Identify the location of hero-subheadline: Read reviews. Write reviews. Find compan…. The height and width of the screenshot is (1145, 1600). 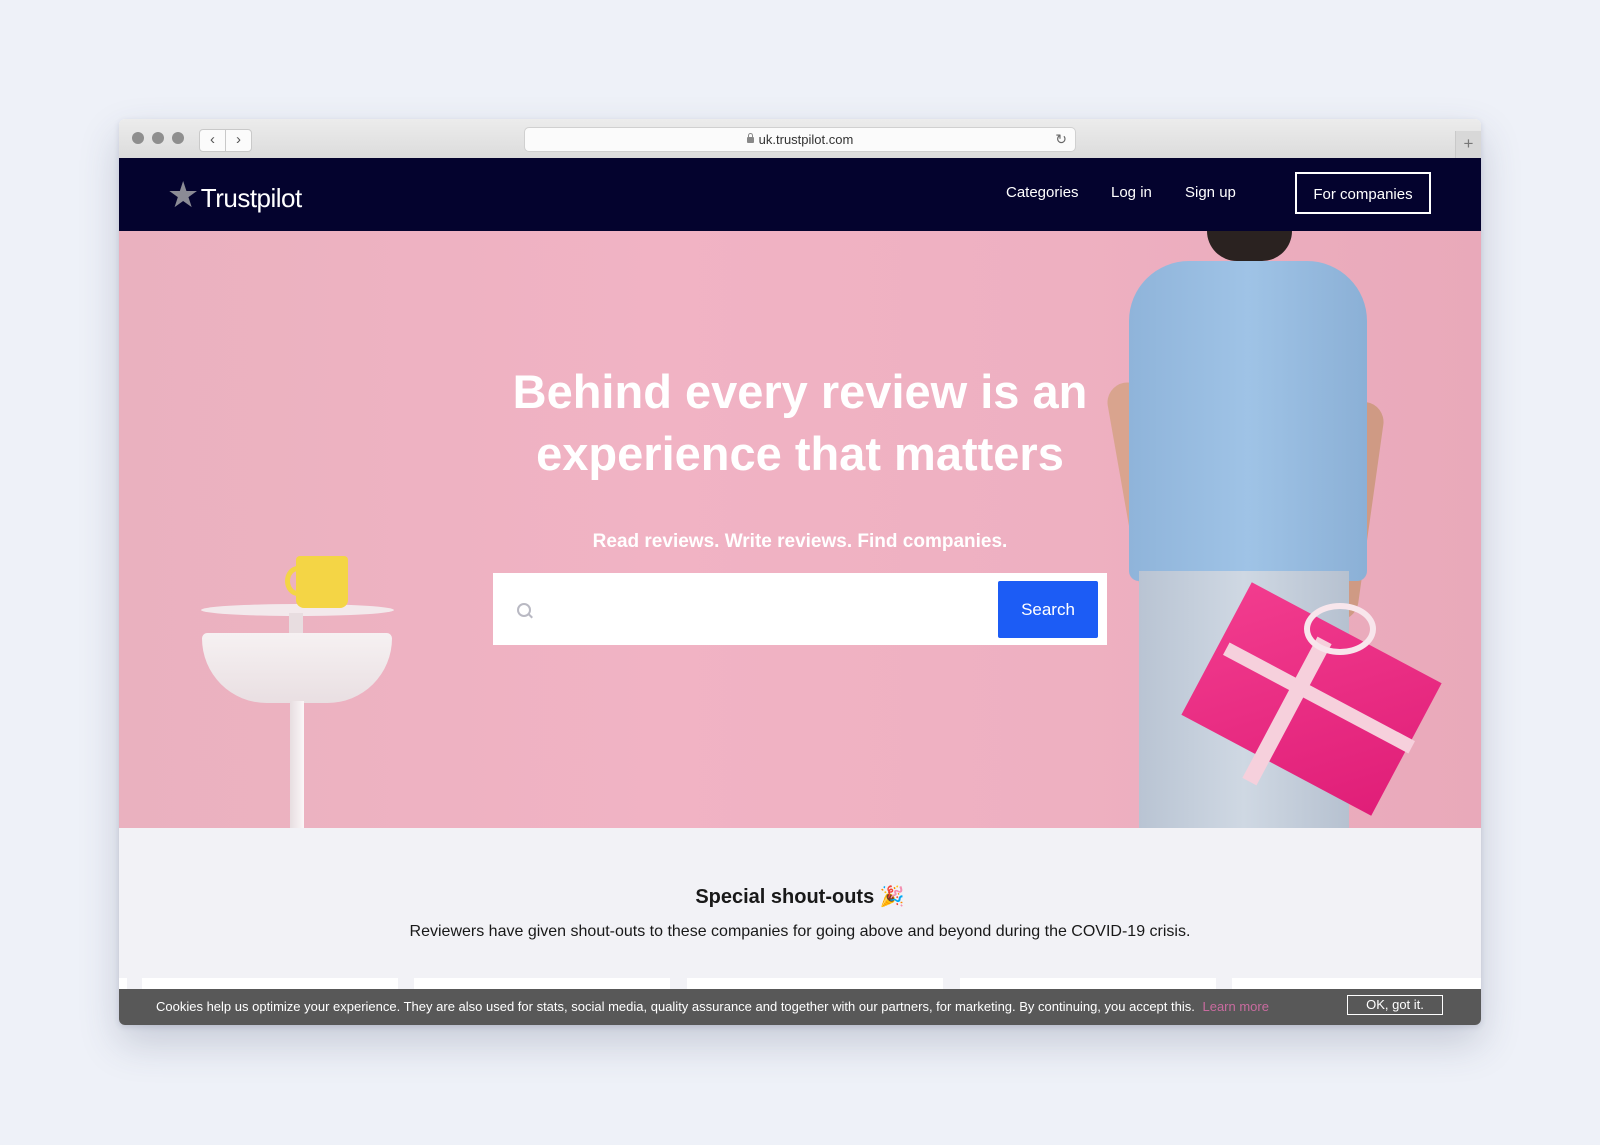
(800, 541).